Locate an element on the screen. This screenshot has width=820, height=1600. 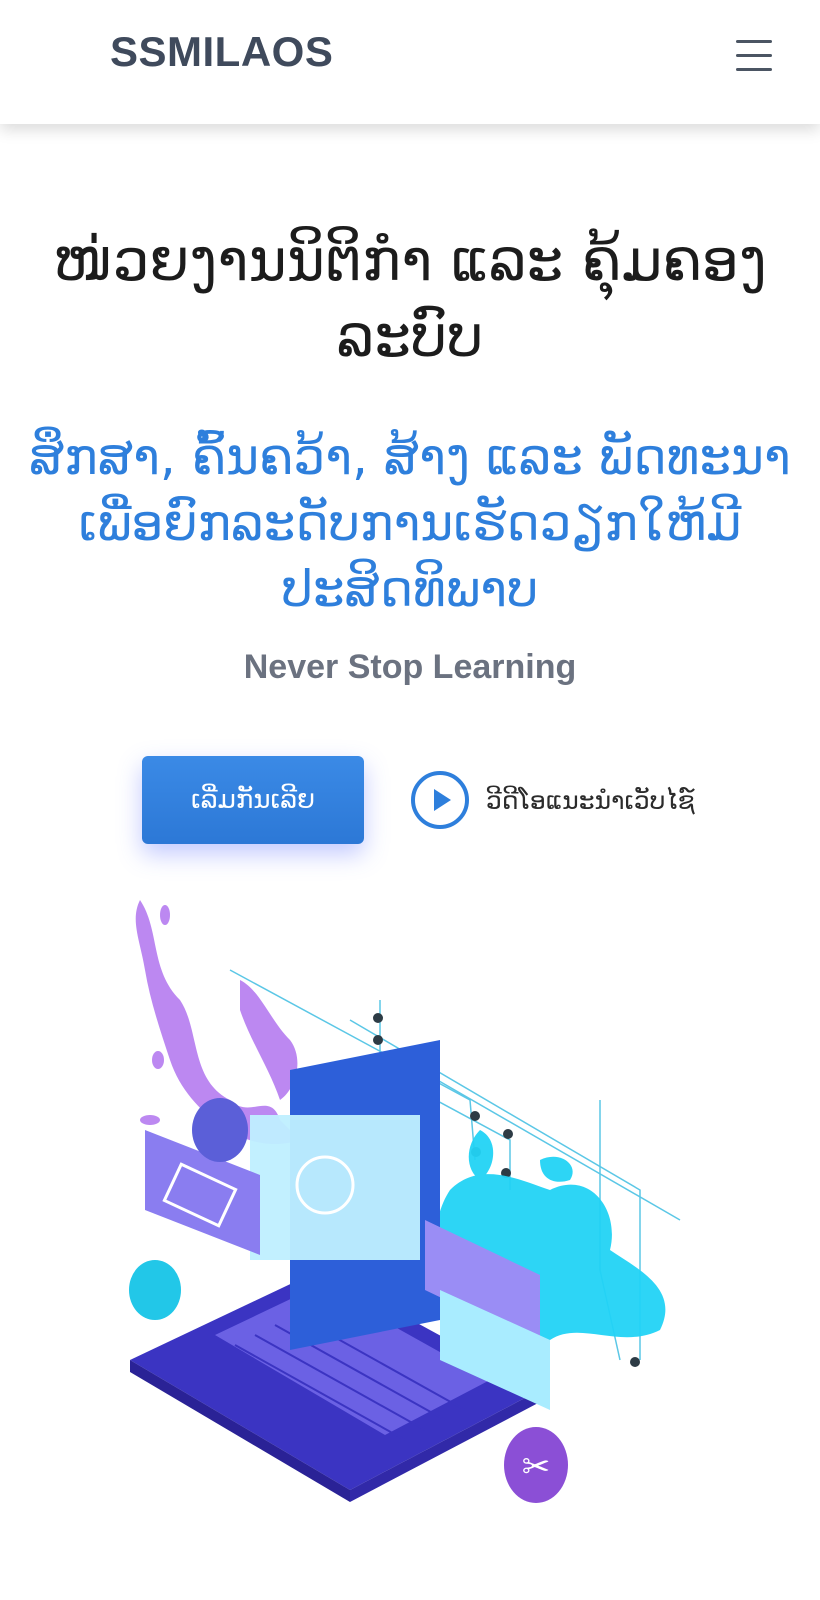
play-circle-icon is located at coordinates (440, 800).